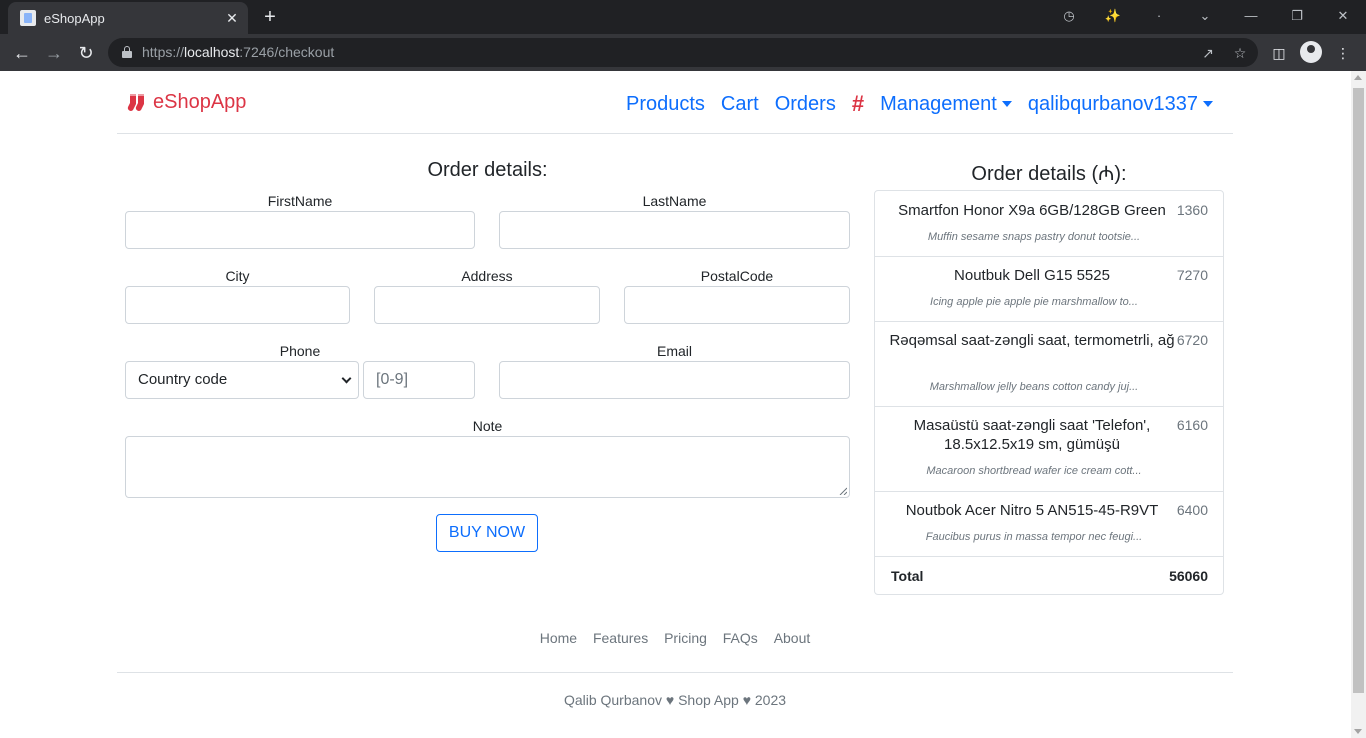  What do you see at coordinates (28, 18) in the screenshot?
I see `page-icon` at bounding box center [28, 18].